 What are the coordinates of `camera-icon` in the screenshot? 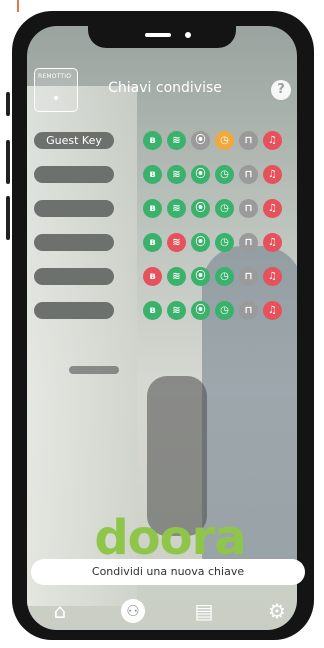 It's located at (188, 35).